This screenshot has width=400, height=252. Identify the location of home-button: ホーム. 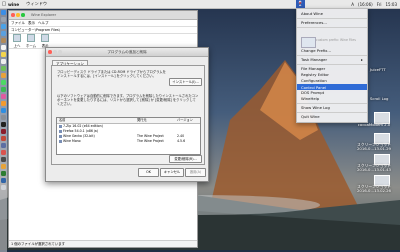
(31, 41).